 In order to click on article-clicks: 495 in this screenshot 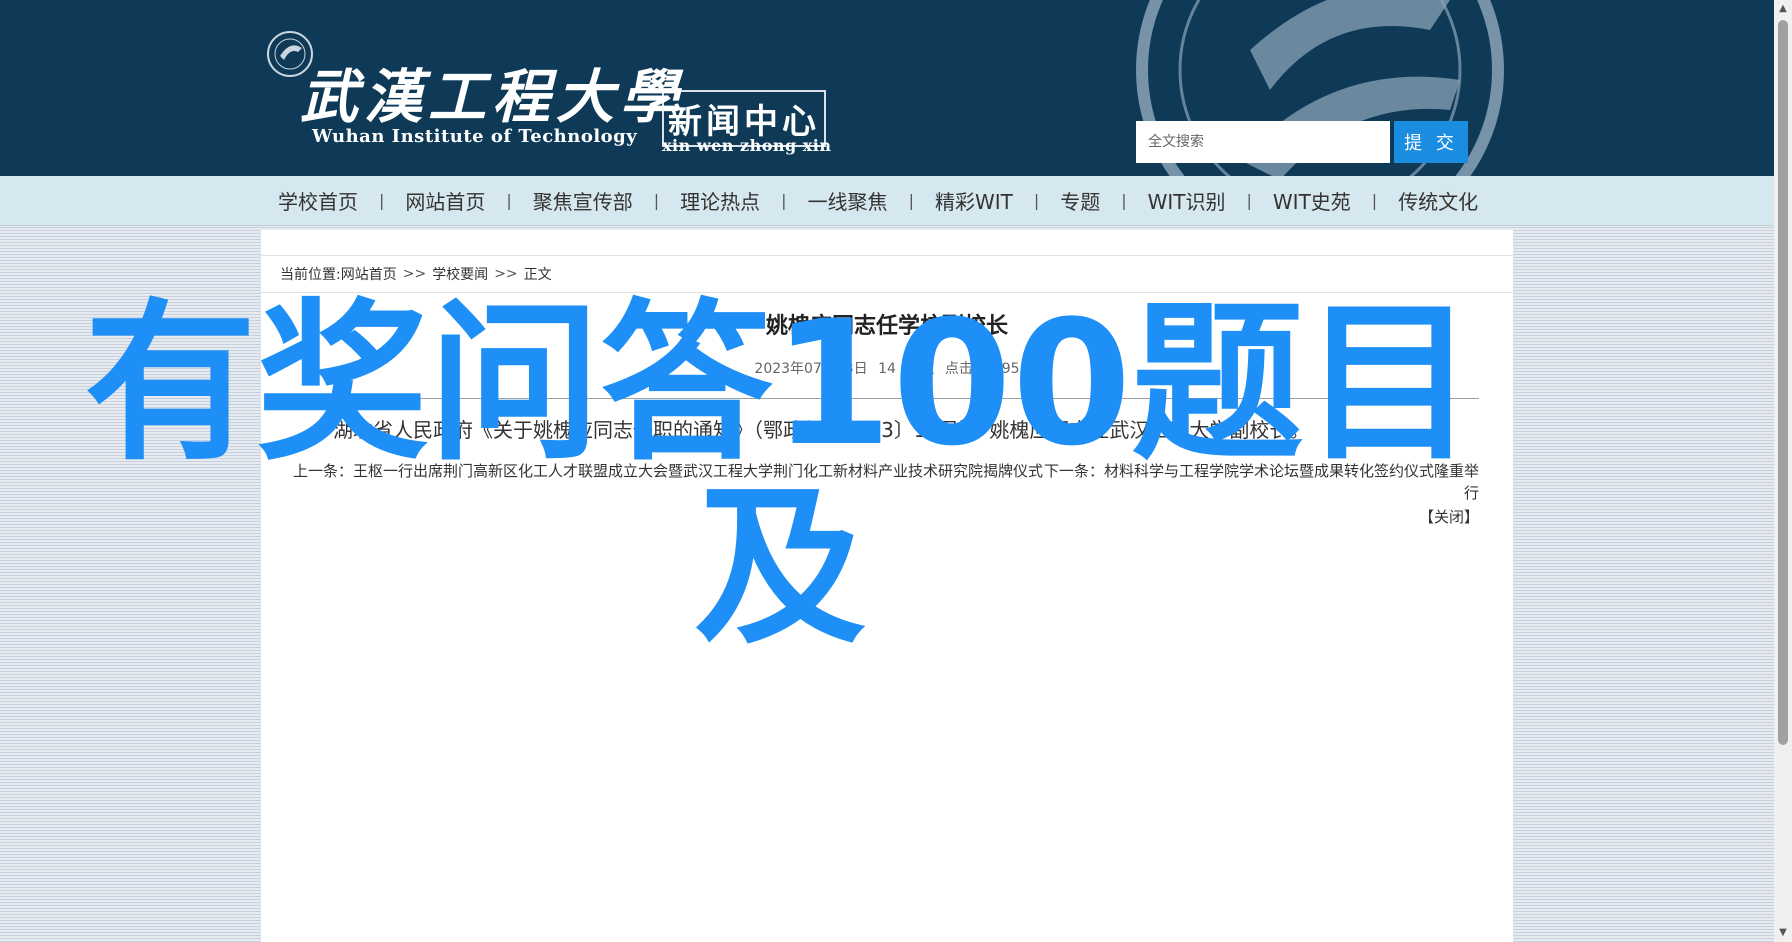, I will do `click(1006, 369)`.